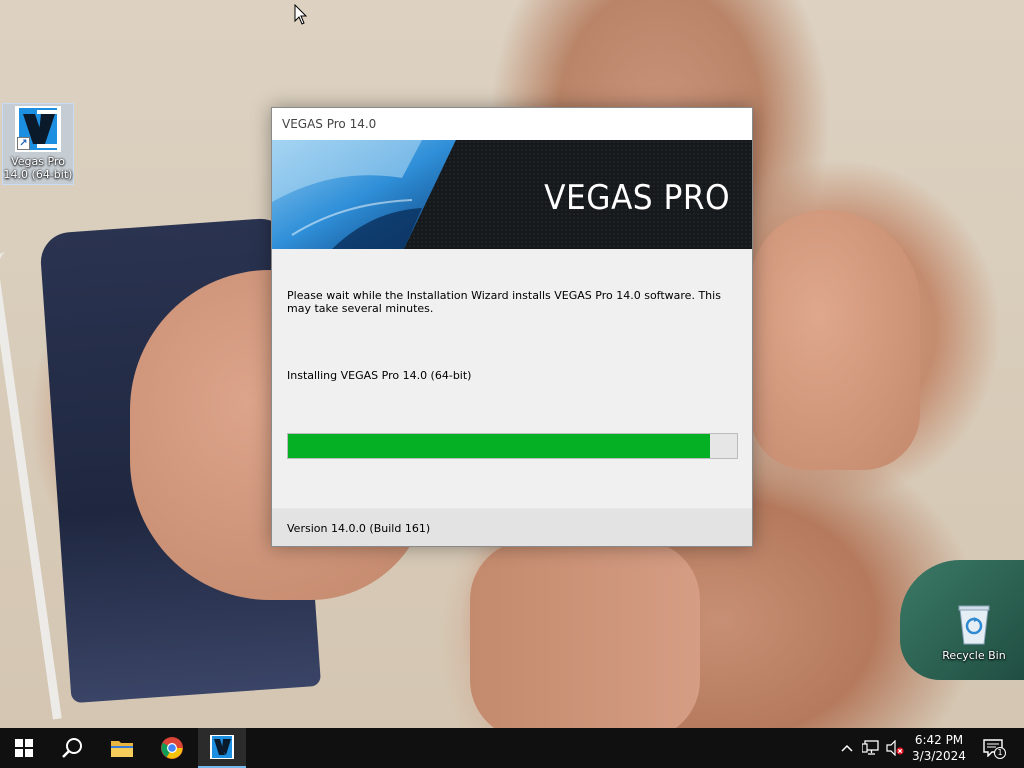 The image size is (1024, 768). What do you see at coordinates (1000, 753) in the screenshot?
I see `notification-count-badge: 1` at bounding box center [1000, 753].